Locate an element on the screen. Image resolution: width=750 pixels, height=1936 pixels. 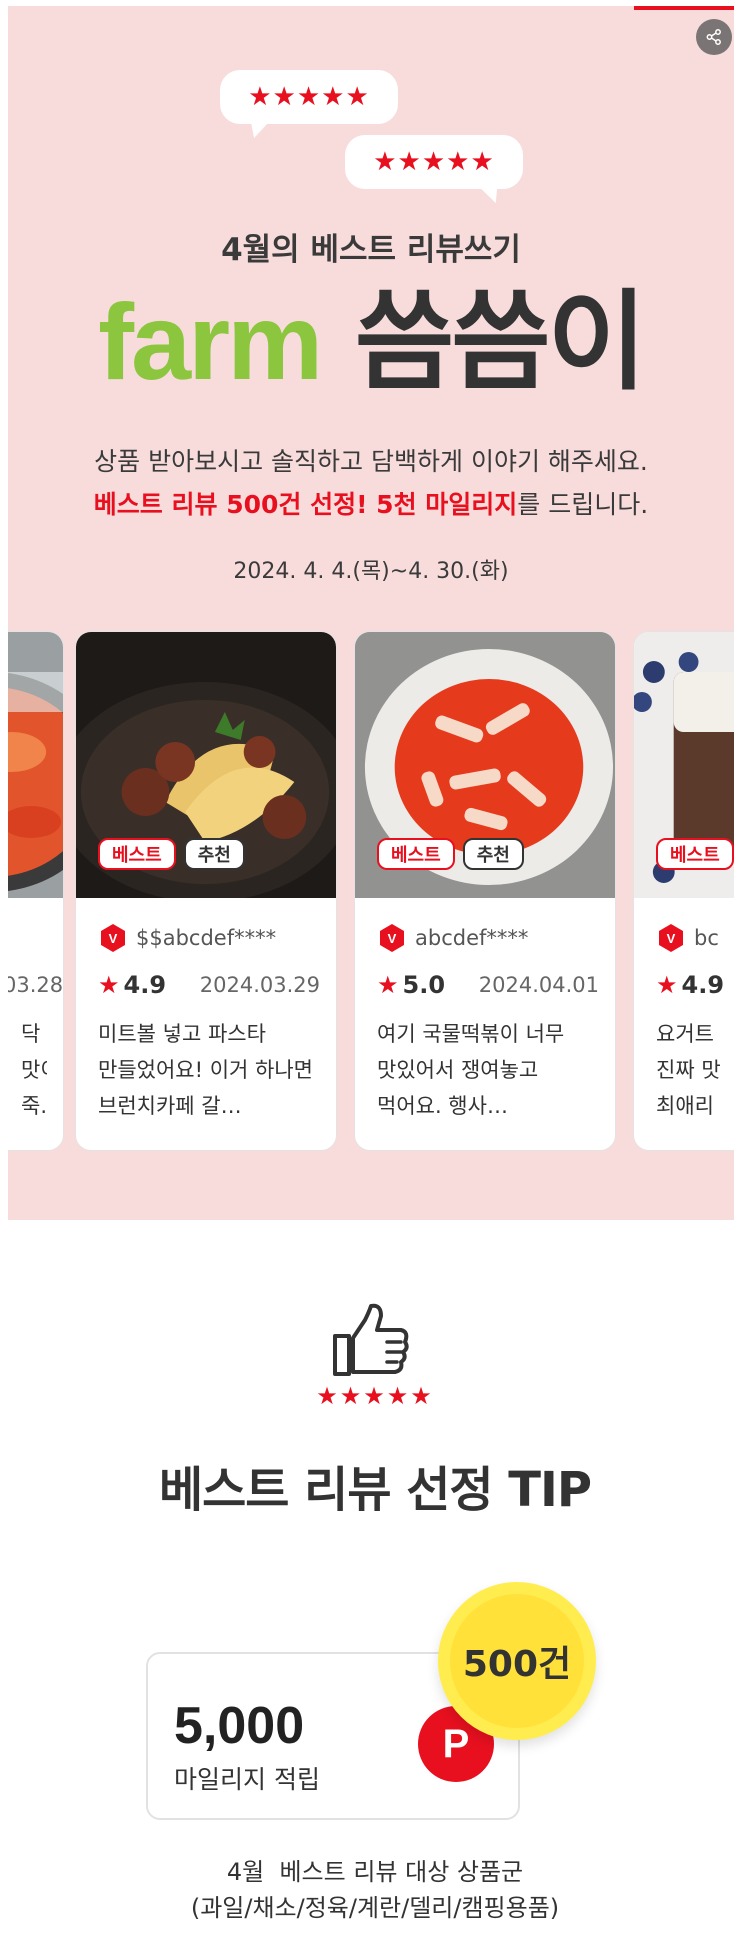
rating-score: 5.0 is located at coordinates (424, 985).